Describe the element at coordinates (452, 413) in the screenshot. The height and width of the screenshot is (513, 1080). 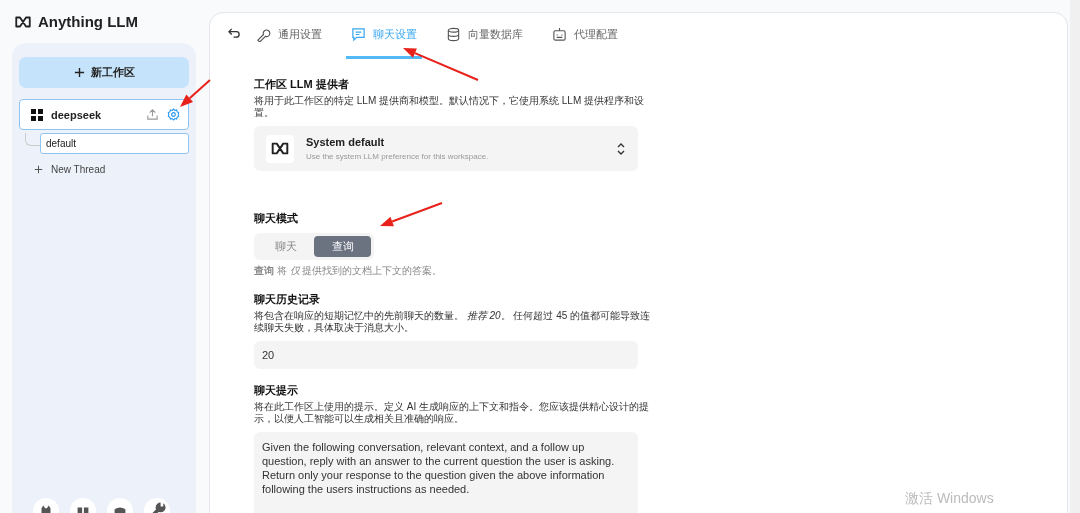
I see `section-description: 将在此工作区上使用的提示。定义 AI 生成响应的上下文和指令。您应该提供精心设计的提示，以便人工智能可以生成相关且准确的响应。` at that location.